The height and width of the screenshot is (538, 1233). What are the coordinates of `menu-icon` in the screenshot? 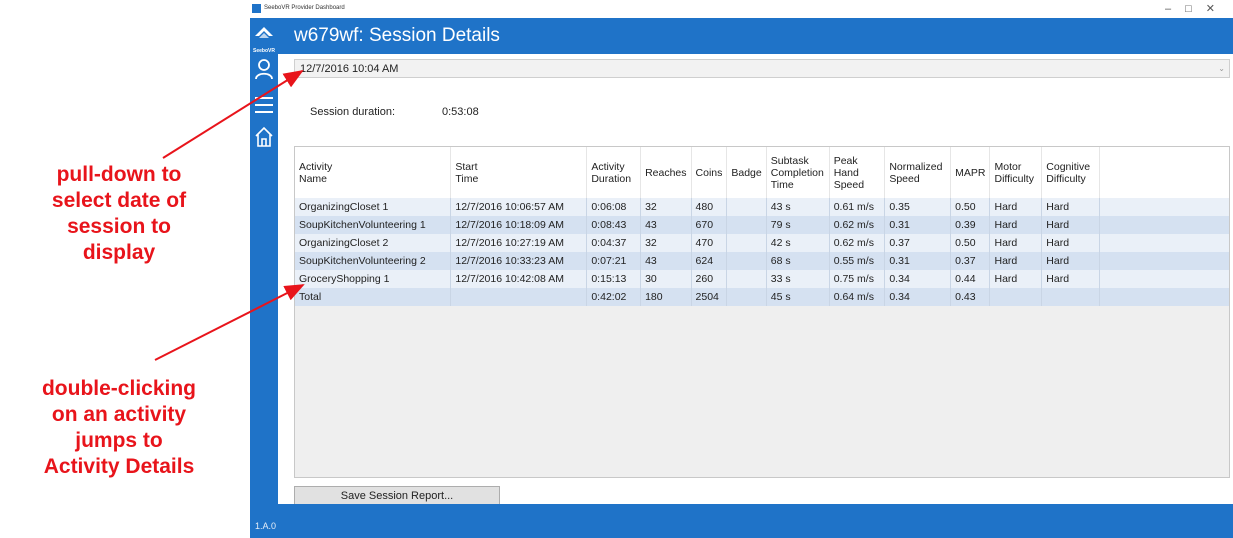 It's located at (264, 105).